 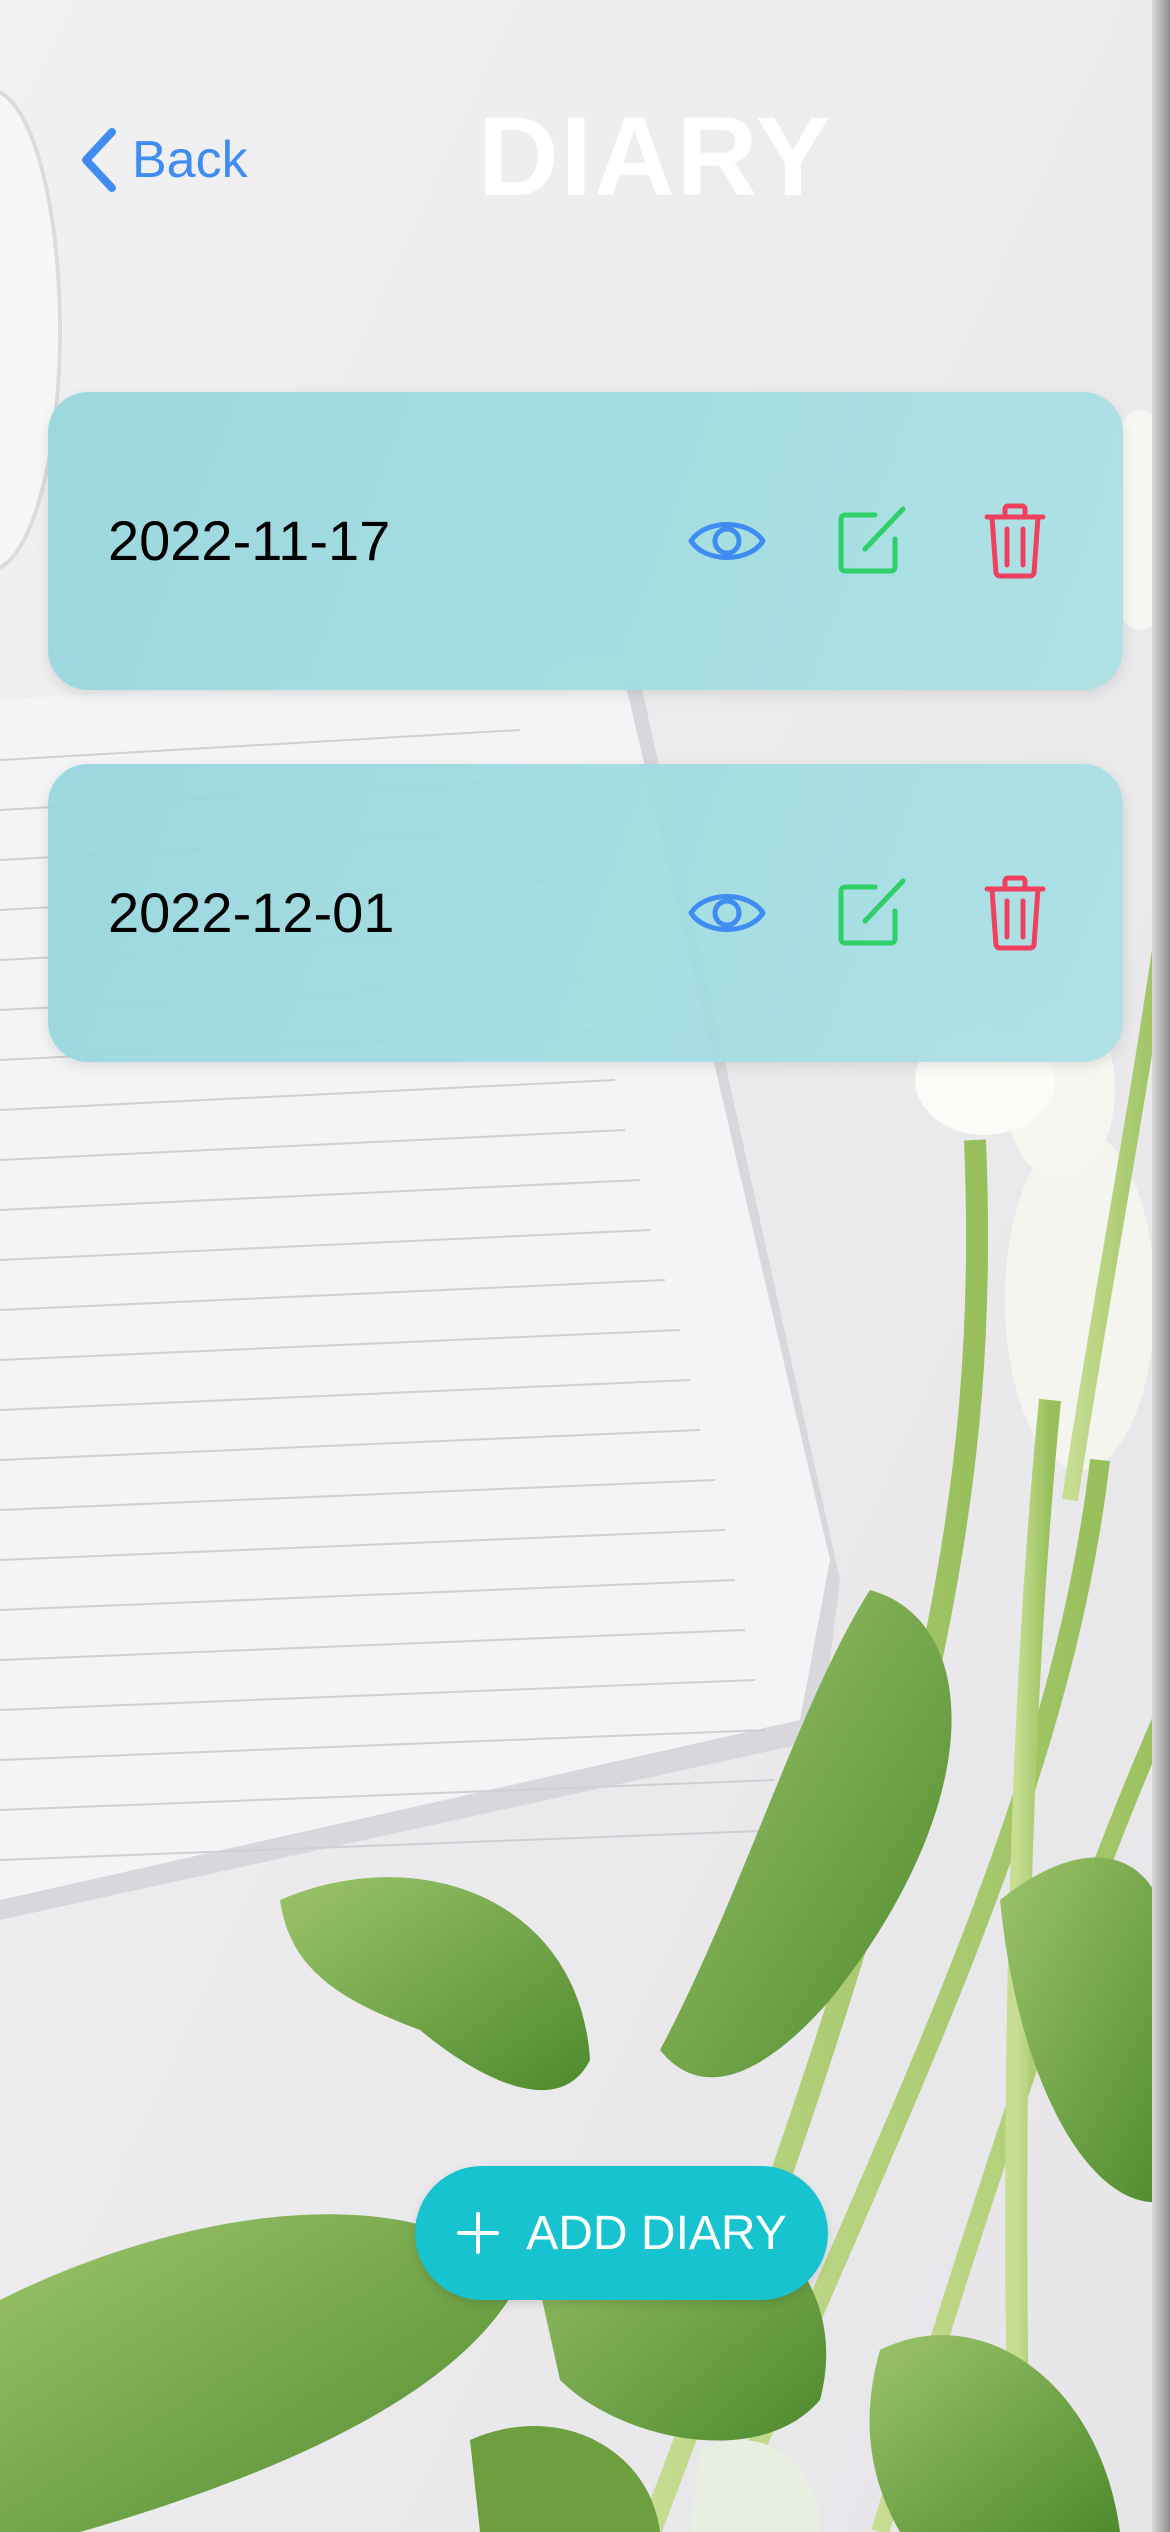 I want to click on page-title: DIARY, so click(x=655, y=156).